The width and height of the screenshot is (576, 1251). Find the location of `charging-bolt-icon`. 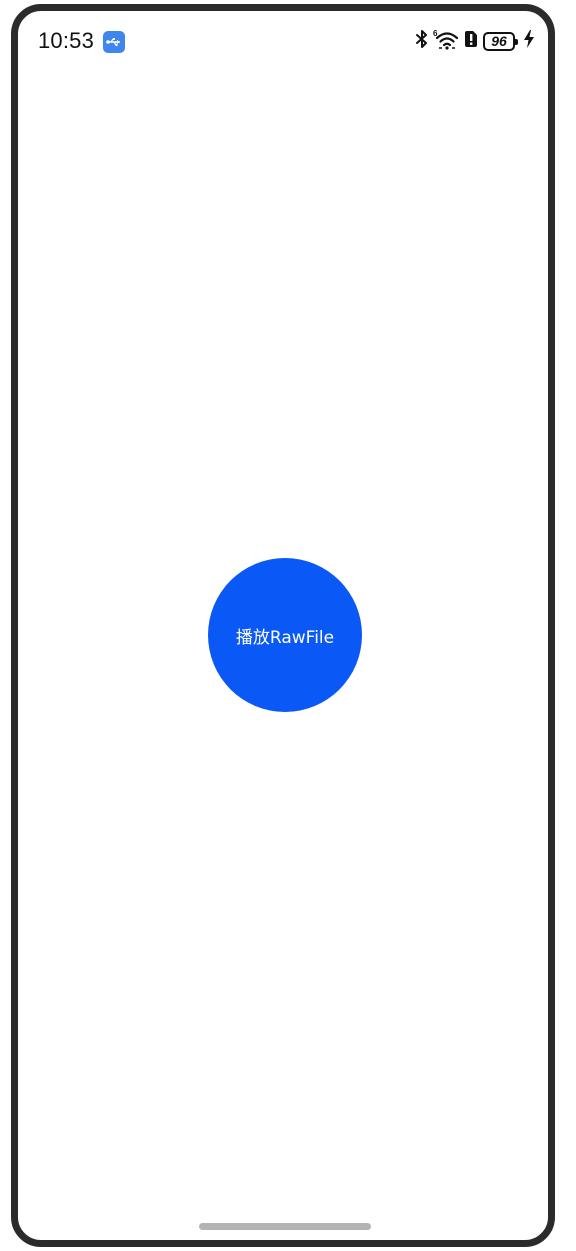

charging-bolt-icon is located at coordinates (529, 41).